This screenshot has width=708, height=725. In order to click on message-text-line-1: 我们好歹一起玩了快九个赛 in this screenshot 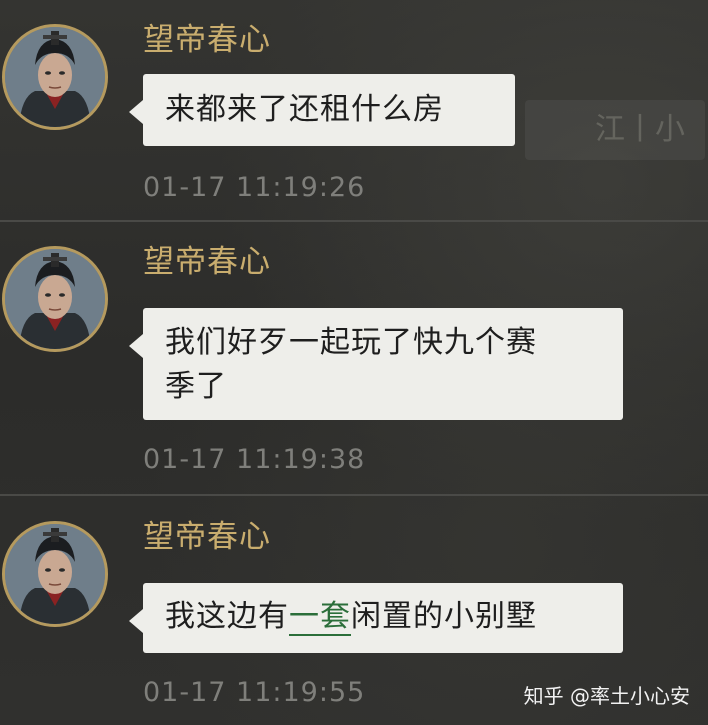, I will do `click(351, 342)`.